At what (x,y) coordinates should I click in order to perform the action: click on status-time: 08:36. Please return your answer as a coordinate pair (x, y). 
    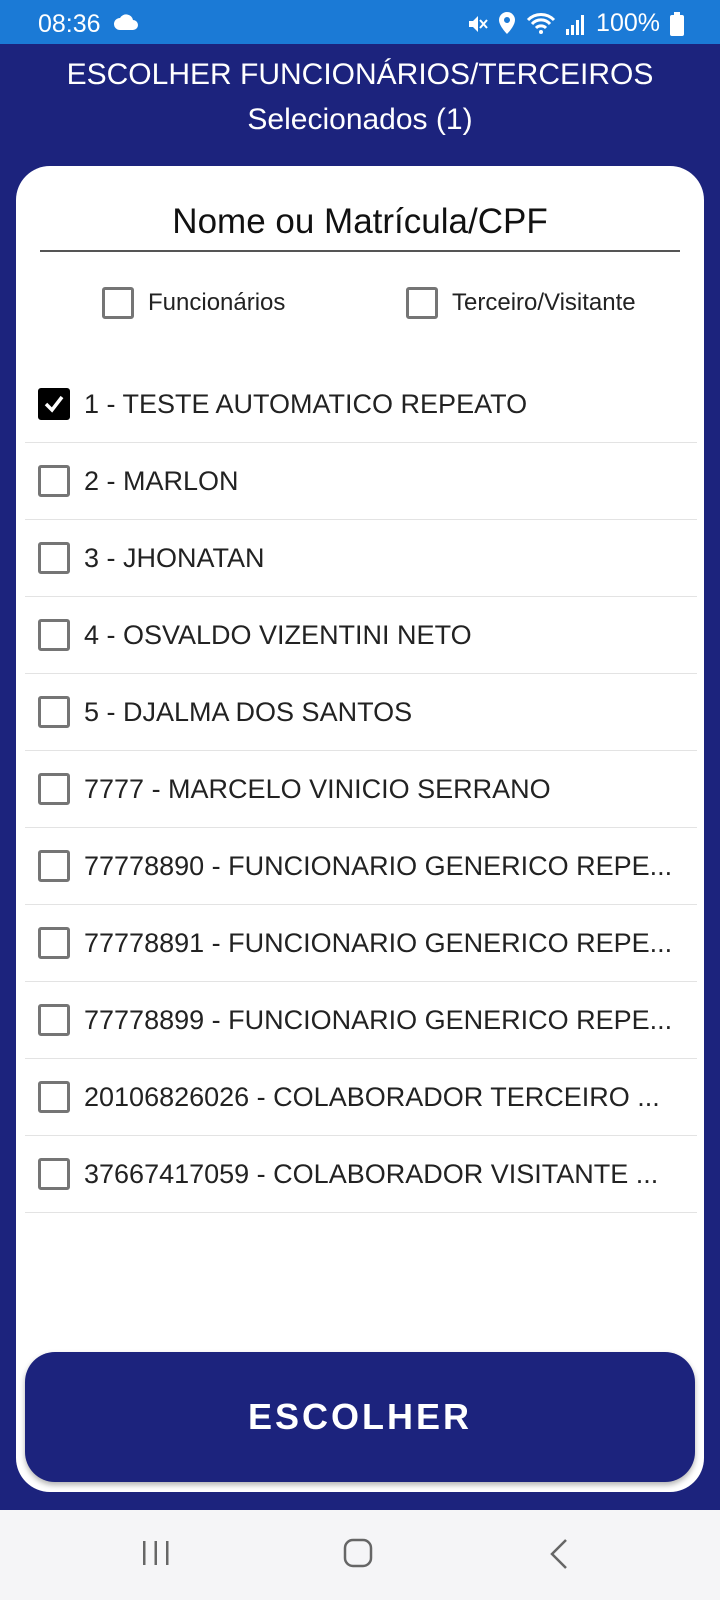
    Looking at the image, I should click on (69, 24).